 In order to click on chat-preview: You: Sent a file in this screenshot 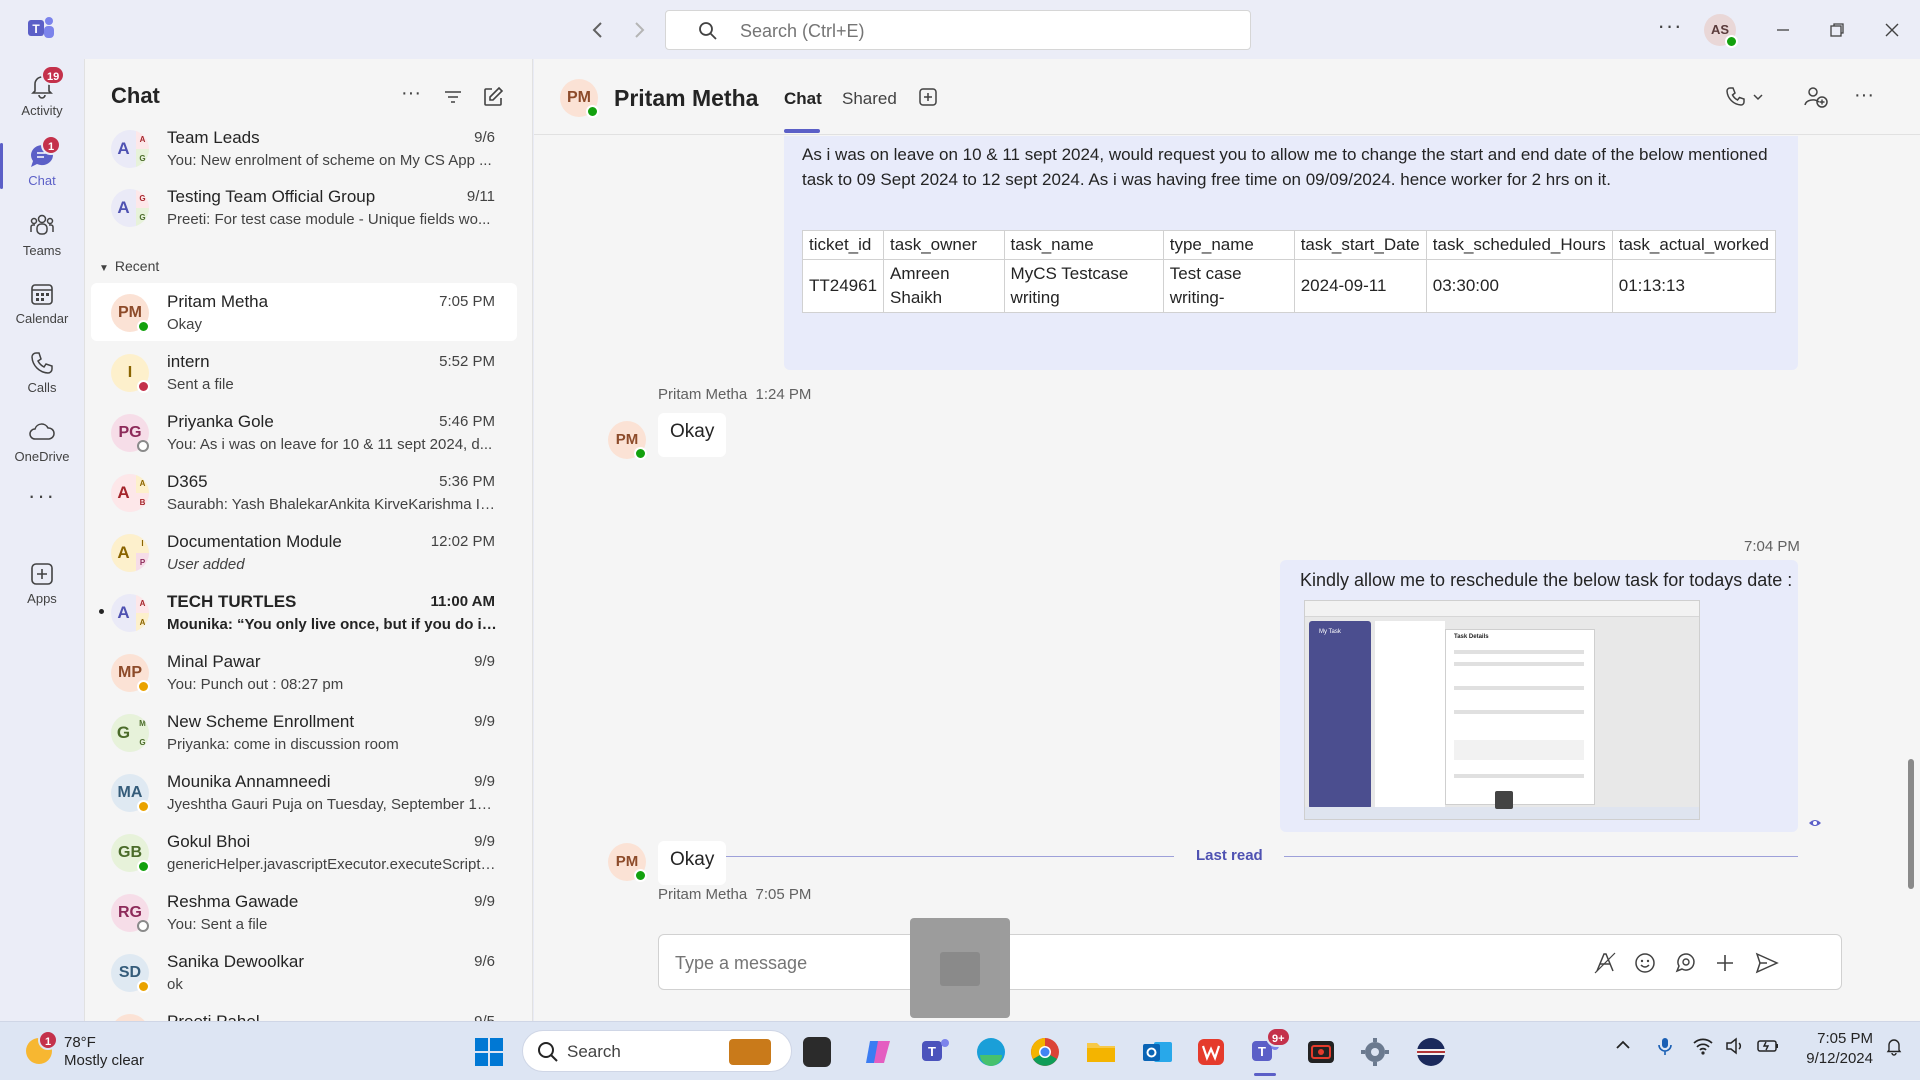, I will do `click(217, 924)`.